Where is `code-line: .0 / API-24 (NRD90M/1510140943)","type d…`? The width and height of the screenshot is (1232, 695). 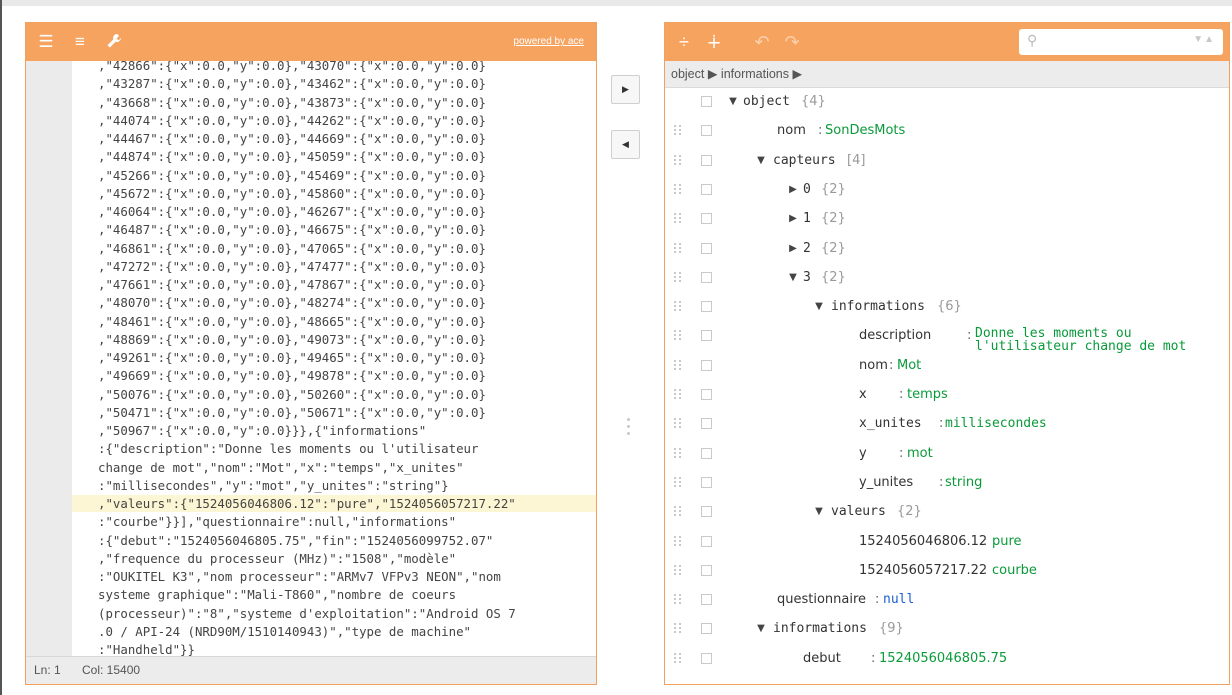 code-line: .0 / API-24 (NRD90M/1510140943)","type d… is located at coordinates (334, 631).